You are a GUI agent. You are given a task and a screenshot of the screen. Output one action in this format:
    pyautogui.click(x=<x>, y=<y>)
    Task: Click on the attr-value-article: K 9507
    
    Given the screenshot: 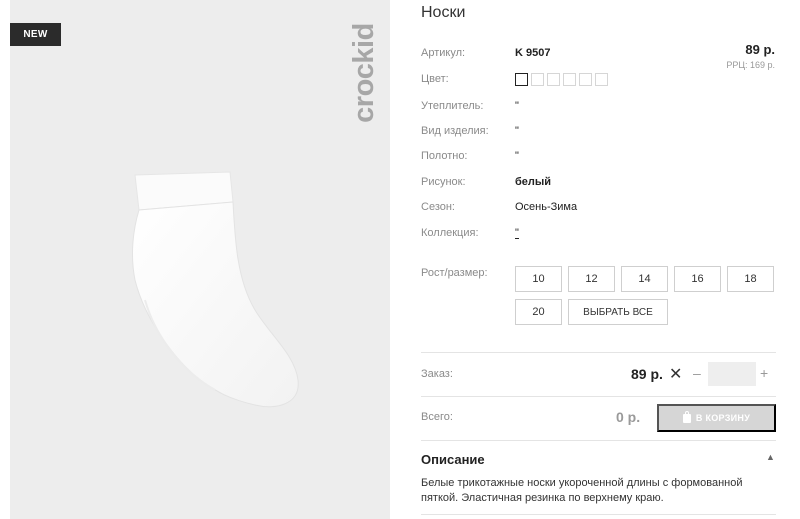 What is the action you would take?
    pyautogui.click(x=533, y=53)
    